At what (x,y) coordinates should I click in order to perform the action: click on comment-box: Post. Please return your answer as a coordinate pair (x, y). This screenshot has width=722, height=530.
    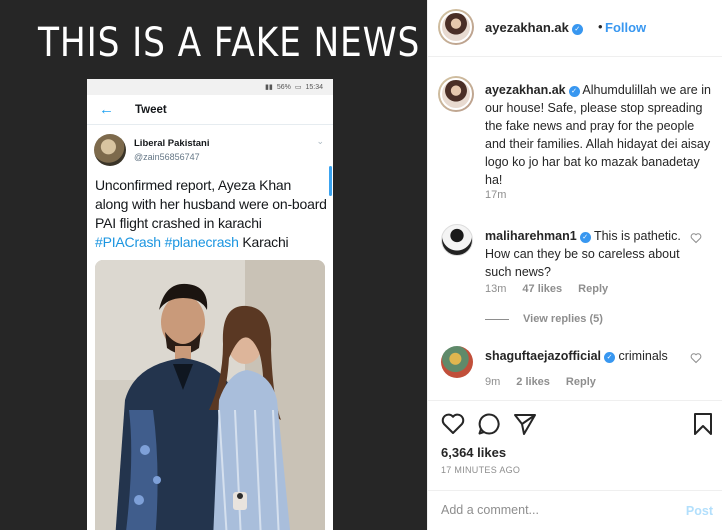
    Looking at the image, I should click on (575, 510).